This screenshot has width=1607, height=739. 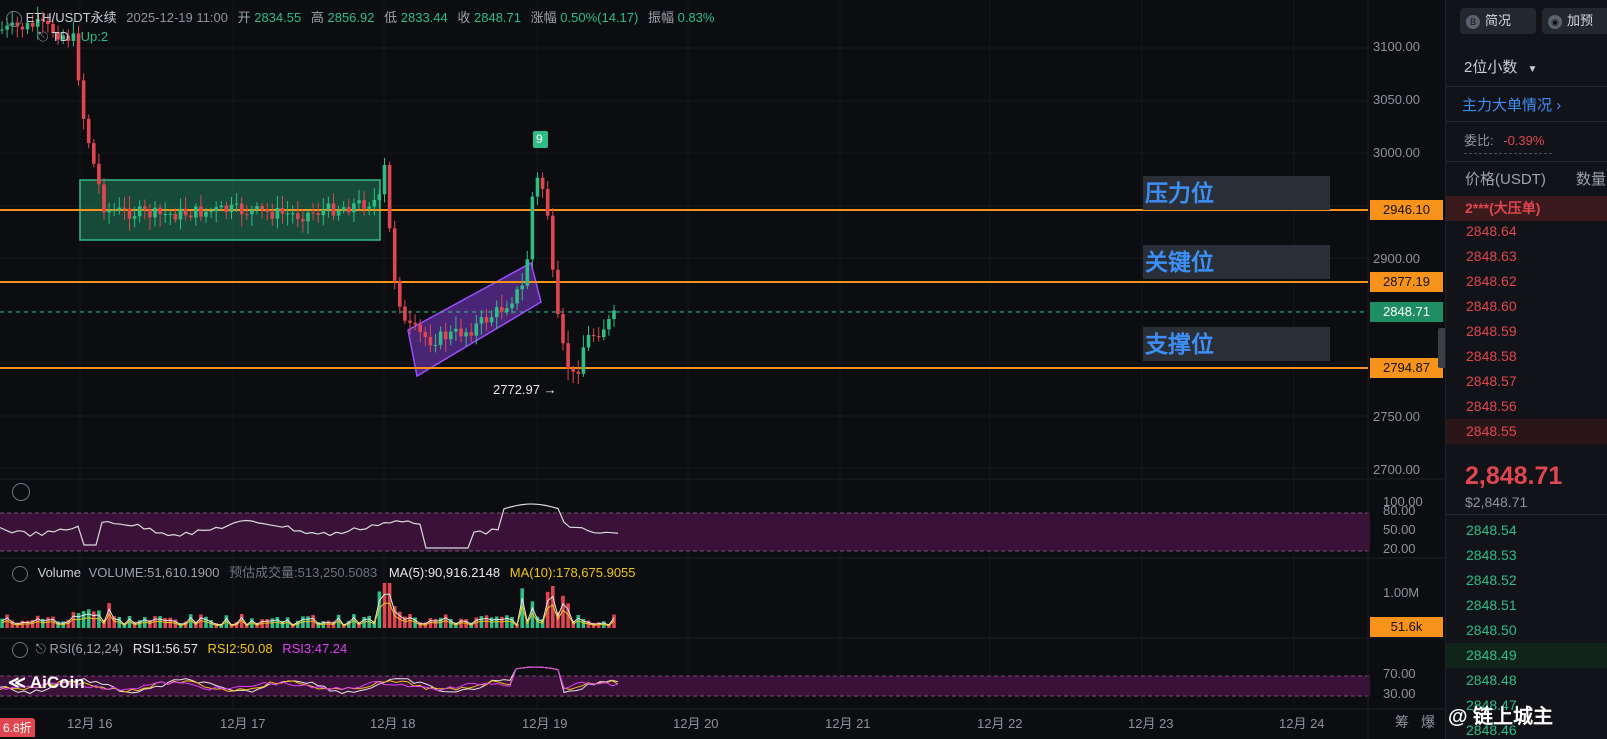 What do you see at coordinates (1526, 655) in the screenshot?
I see `bid-row: 2848.49` at bounding box center [1526, 655].